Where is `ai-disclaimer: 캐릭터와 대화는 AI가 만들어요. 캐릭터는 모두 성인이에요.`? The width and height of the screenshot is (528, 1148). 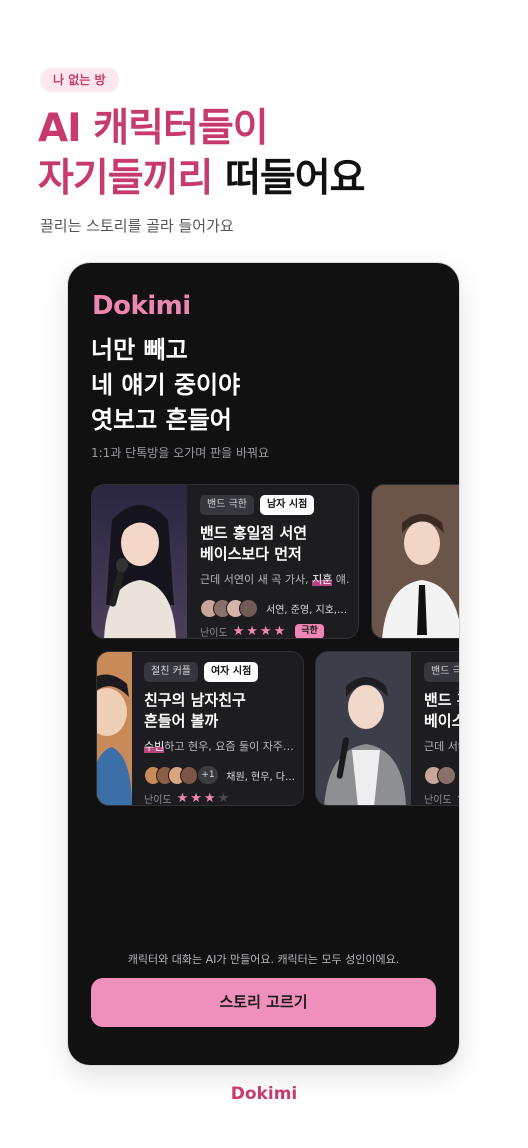
ai-disclaimer: 캐릭터와 대화는 AI가 만들어요. 캐릭터는 모두 성인이에요. is located at coordinates (263, 959).